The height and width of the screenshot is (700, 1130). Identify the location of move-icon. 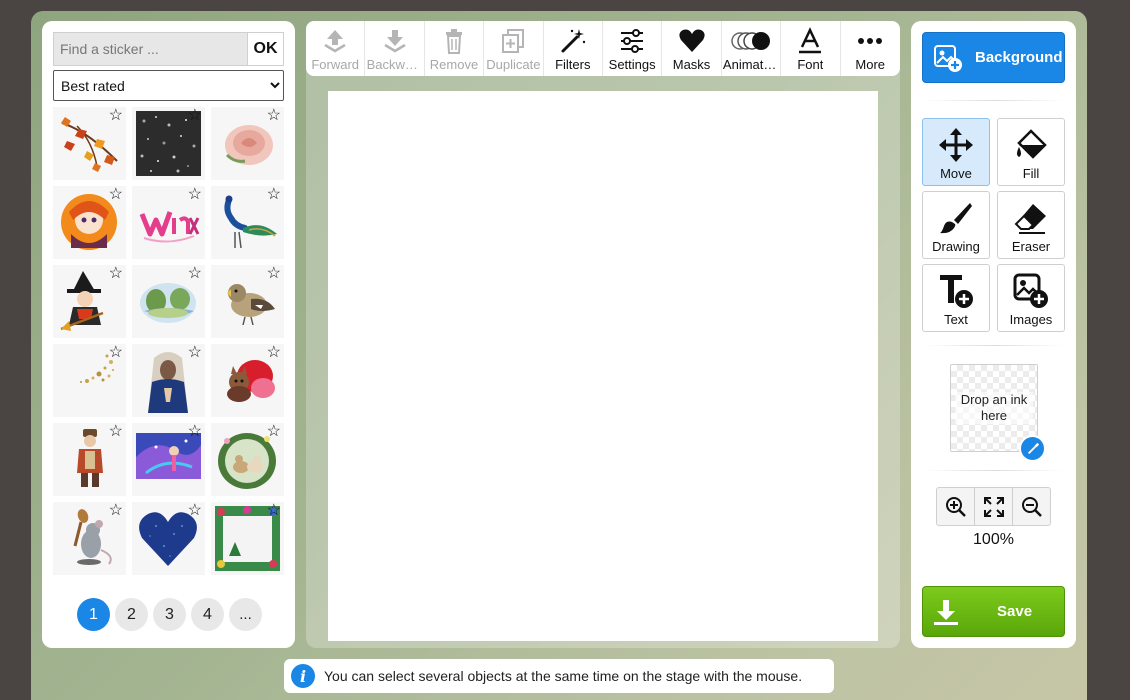
(956, 145).